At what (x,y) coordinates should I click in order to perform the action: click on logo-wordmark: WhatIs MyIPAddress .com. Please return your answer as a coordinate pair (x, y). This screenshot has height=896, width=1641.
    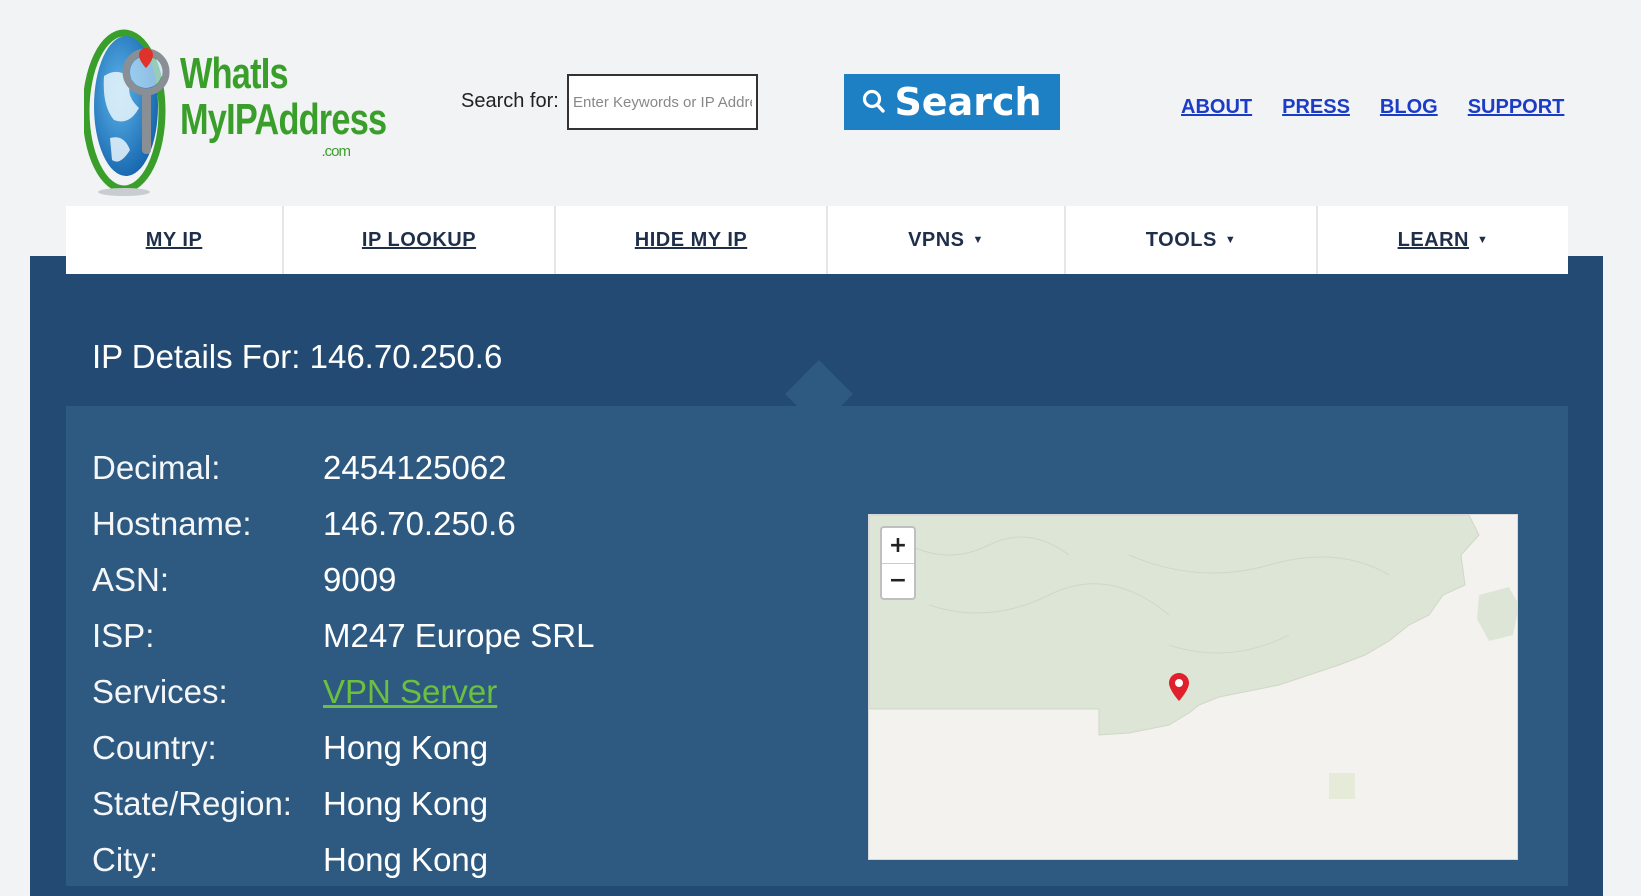
    Looking at the image, I should click on (312, 104).